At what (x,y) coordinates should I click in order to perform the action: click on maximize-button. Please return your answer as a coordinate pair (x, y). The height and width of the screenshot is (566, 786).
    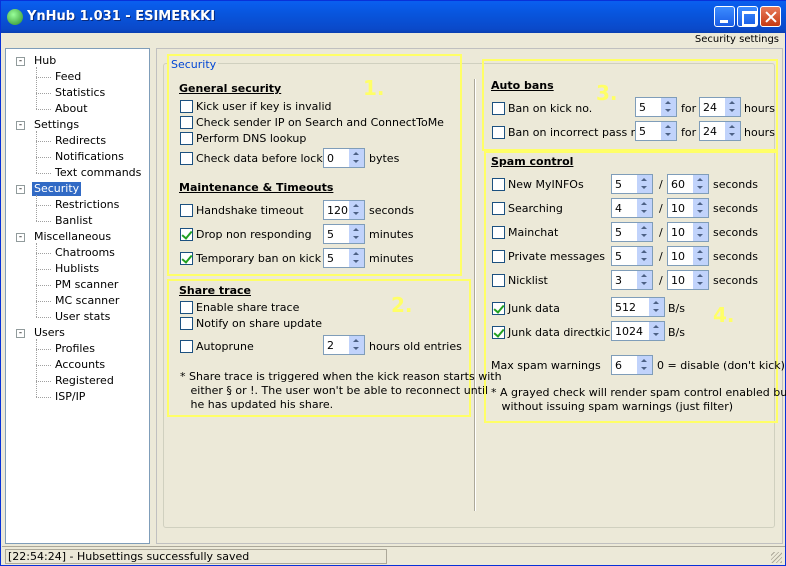
    Looking at the image, I should click on (747, 16).